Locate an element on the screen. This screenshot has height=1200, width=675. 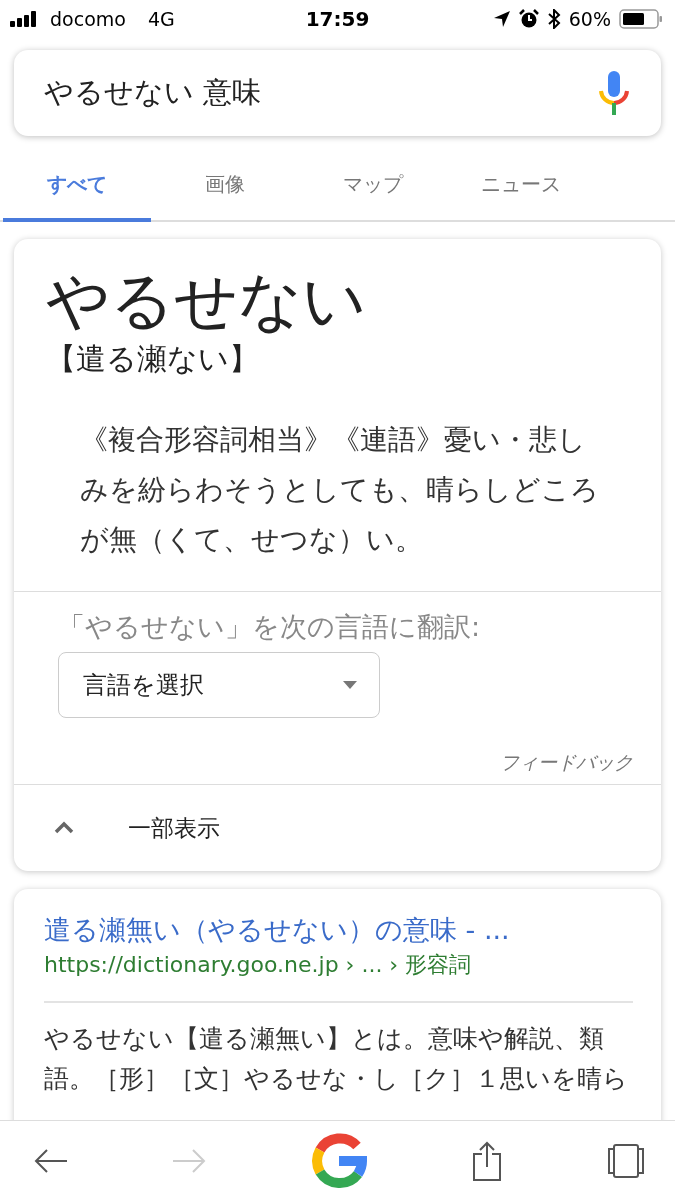
result-snippet: やるせない【遣る瀬無い】とは。意味や解説、類語。［形］［文］やるせな・し［ク］１思いを晴ら is located at coordinates (336, 1059).